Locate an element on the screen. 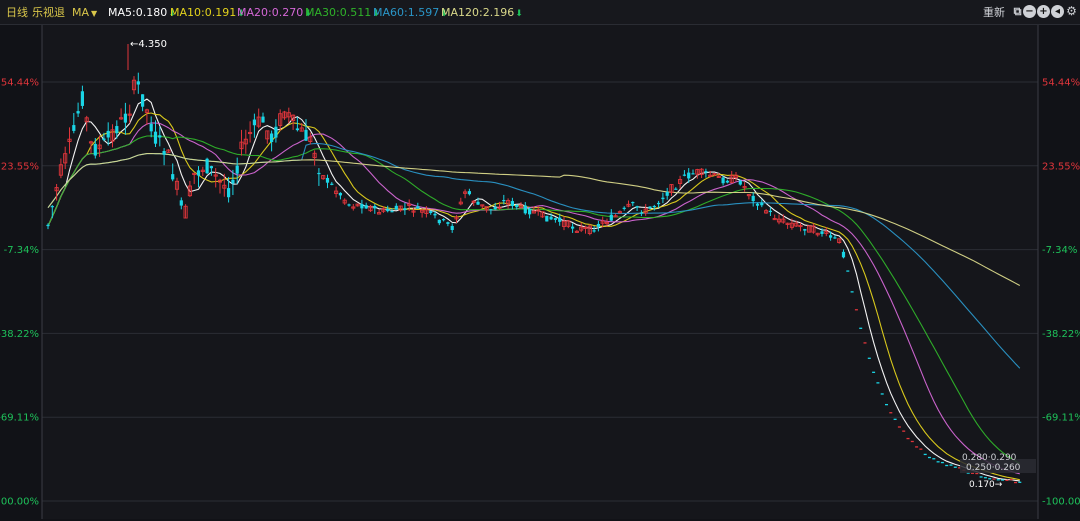 This screenshot has height=521, width=1080. price-annotation: 0.280·0.290 is located at coordinates (989, 458).